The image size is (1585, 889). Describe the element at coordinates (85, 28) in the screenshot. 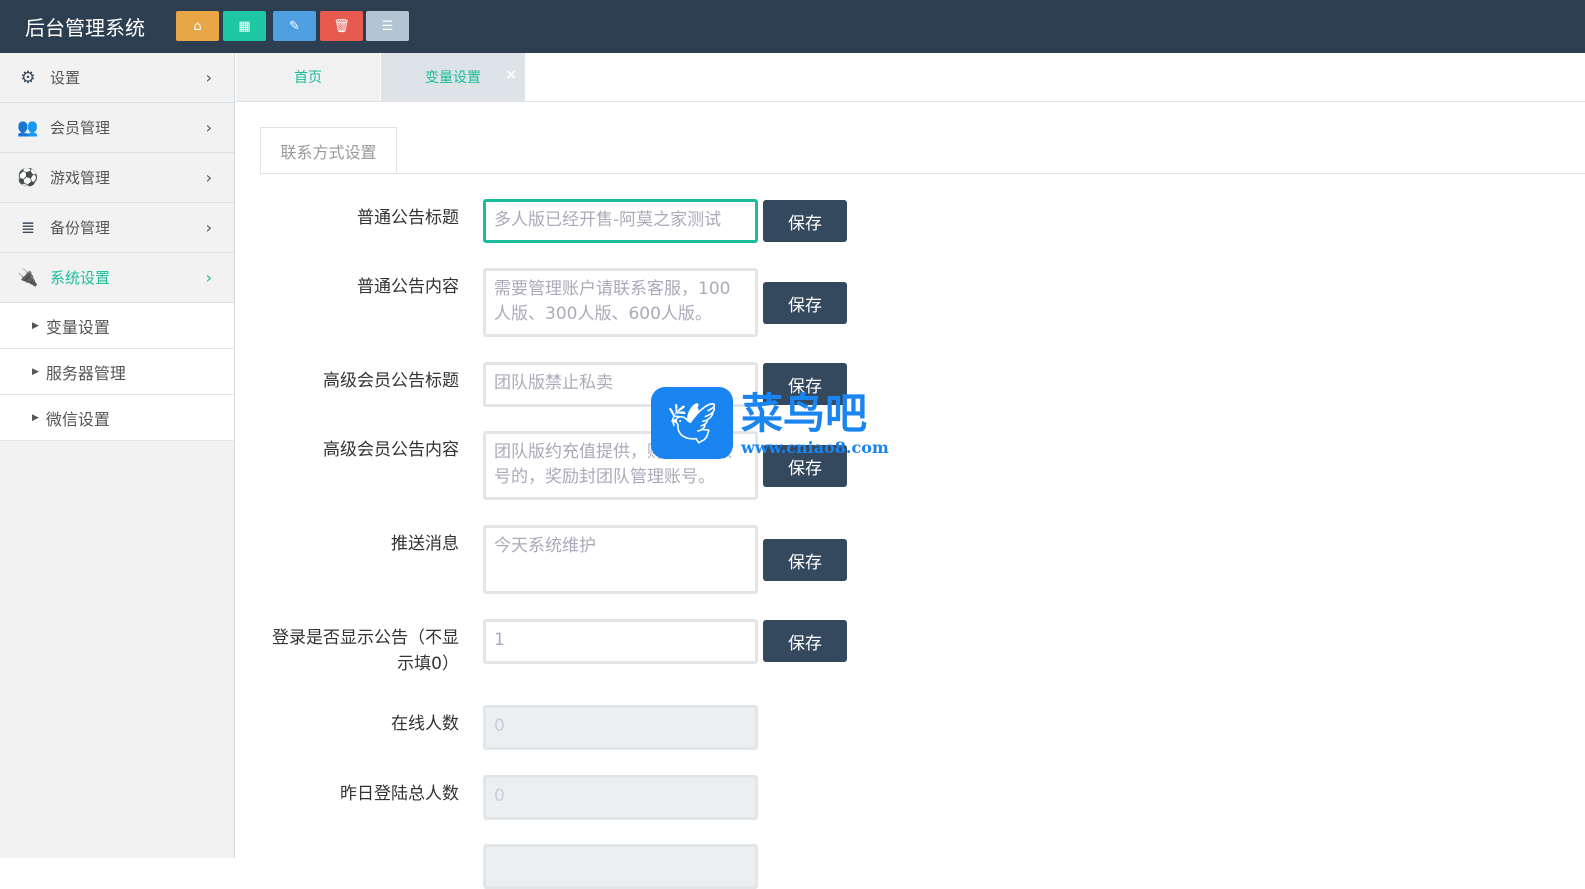

I see `app-title: 后台管理系统` at that location.